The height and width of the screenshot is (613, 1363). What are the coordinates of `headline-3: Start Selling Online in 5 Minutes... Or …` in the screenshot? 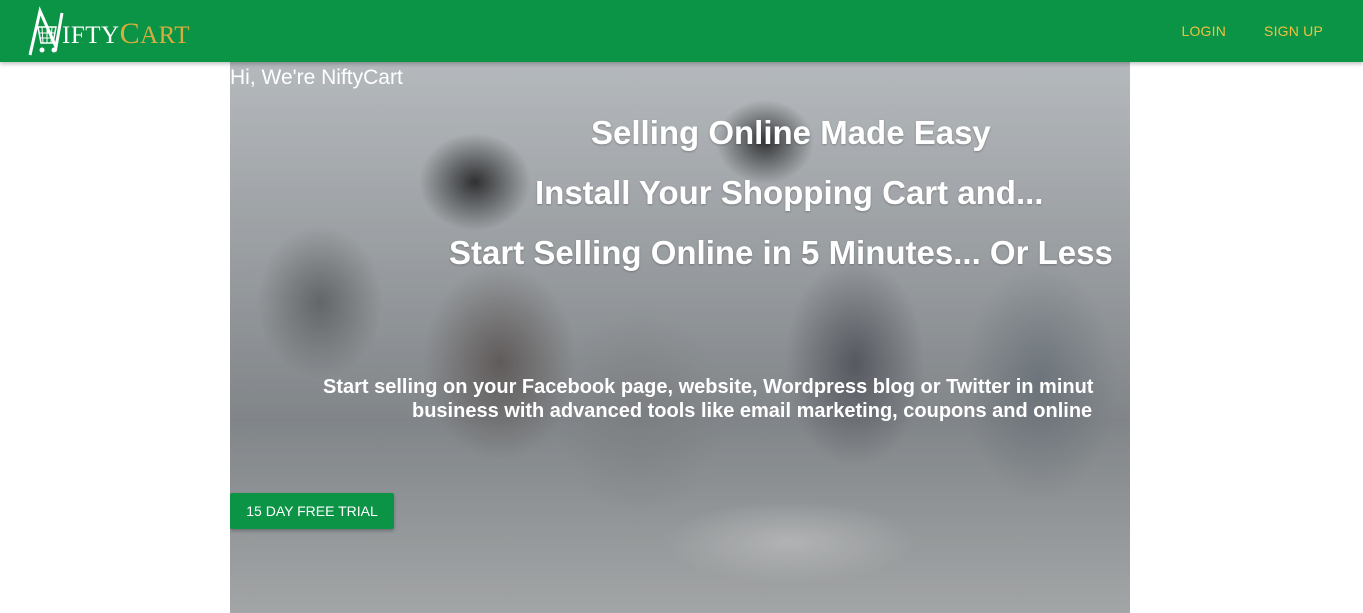 It's located at (781, 252).